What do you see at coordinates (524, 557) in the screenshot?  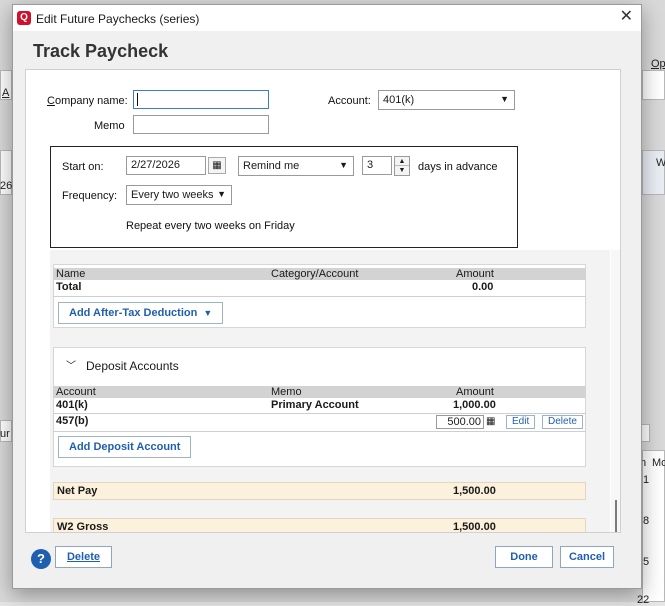 I see `done-button: Done` at bounding box center [524, 557].